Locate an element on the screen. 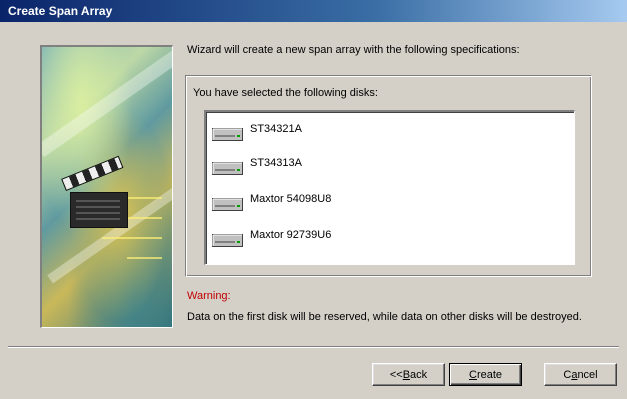  back-button-accel: B is located at coordinates (406, 374).